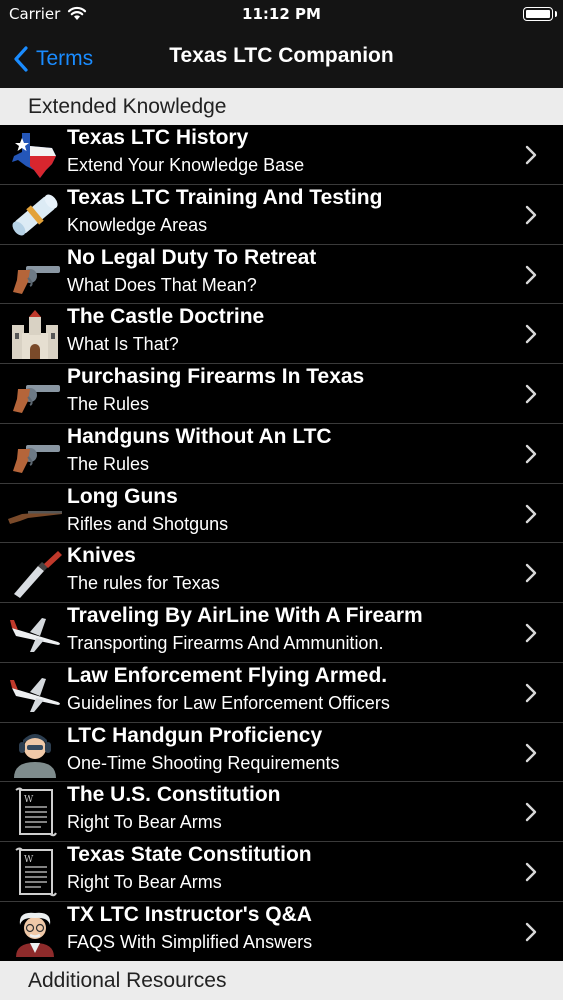 The height and width of the screenshot is (1000, 563). I want to click on rifle-icon, so click(35, 514).